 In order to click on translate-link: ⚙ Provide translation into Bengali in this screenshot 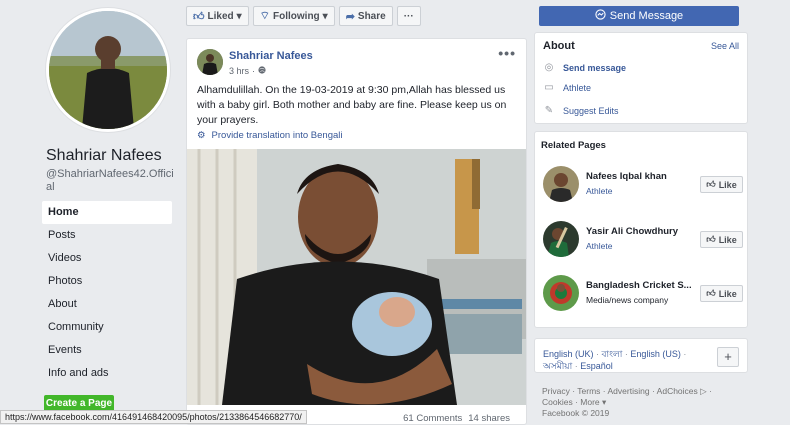, I will do `click(270, 135)`.